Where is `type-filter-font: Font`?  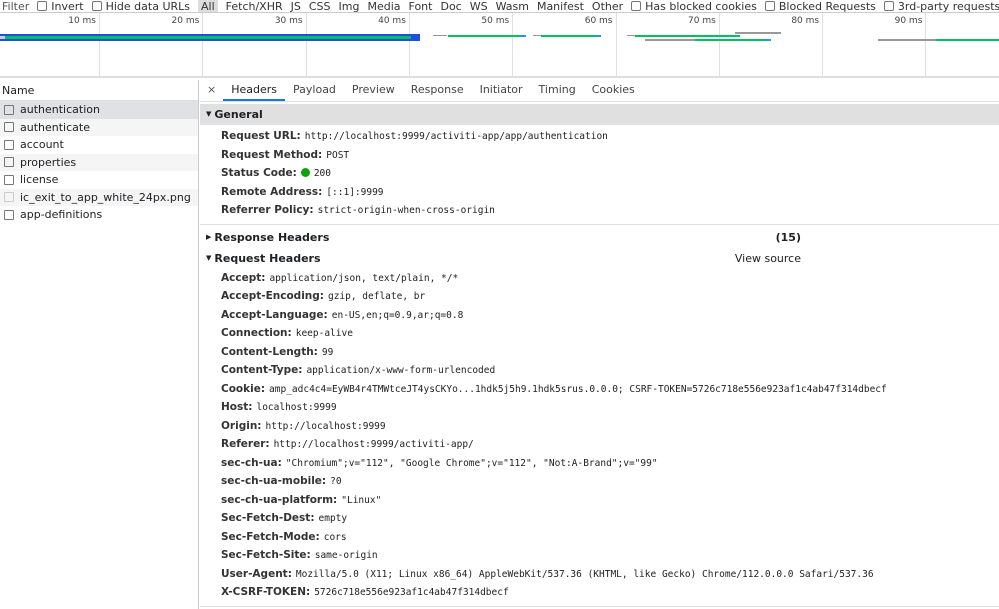 type-filter-font: Font is located at coordinates (421, 6).